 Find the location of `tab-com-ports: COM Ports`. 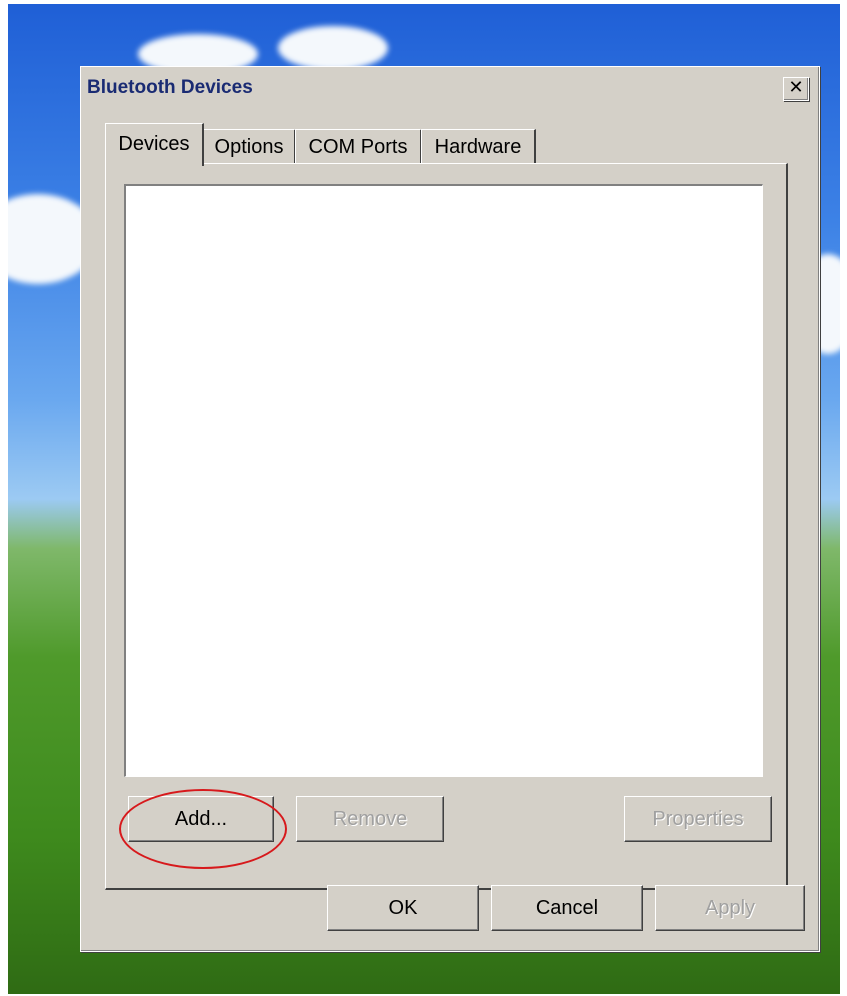

tab-com-ports: COM Ports is located at coordinates (358, 146).